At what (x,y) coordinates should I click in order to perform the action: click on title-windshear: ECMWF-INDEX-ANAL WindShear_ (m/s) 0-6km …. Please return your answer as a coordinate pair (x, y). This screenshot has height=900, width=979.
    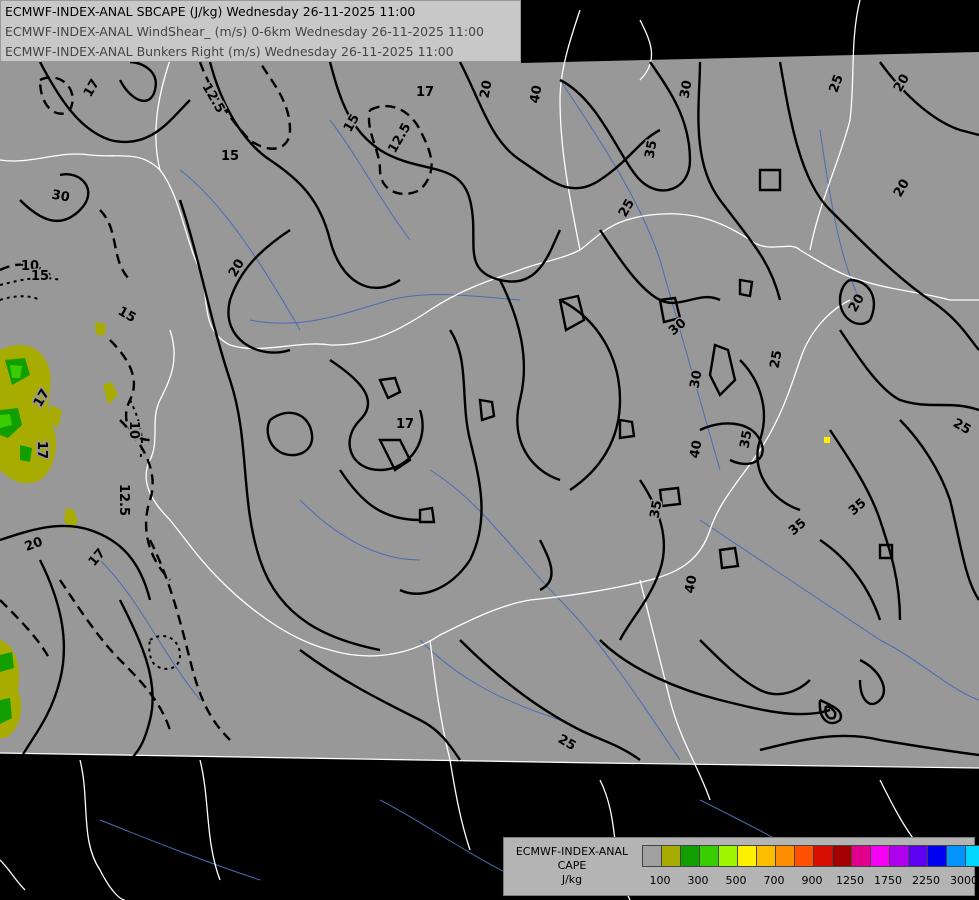
    Looking at the image, I should click on (244, 31).